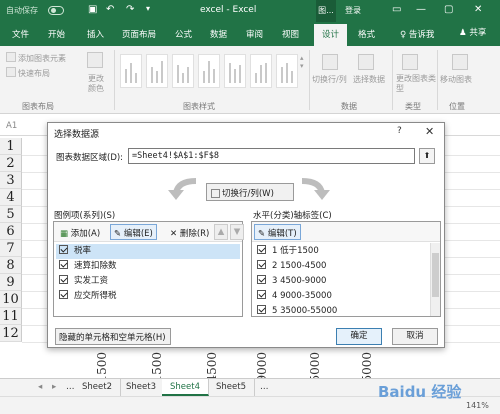 The image size is (500, 414). What do you see at coordinates (427, 156) in the screenshot?
I see `collapse-dialog-icon: ⬆` at bounding box center [427, 156].